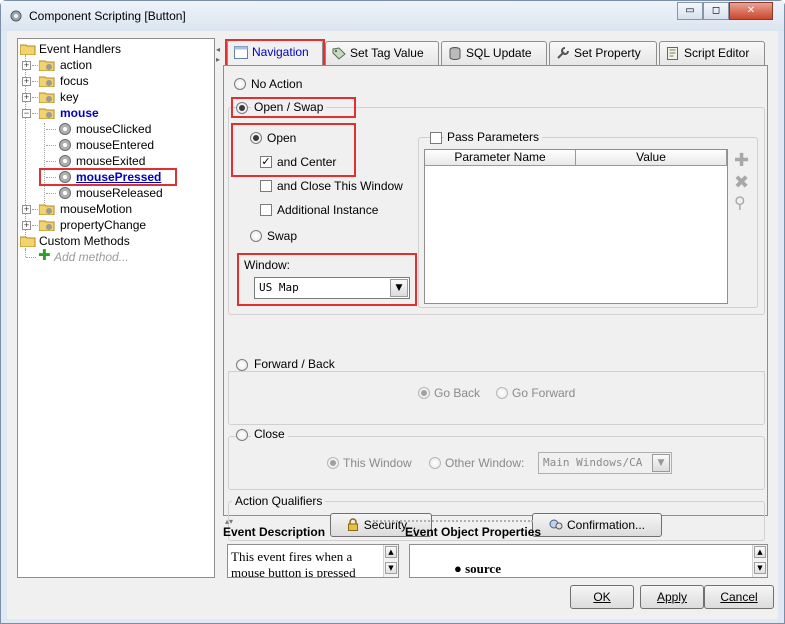 Image resolution: width=785 pixels, height=624 pixels. What do you see at coordinates (115, 145) in the screenshot?
I see `tree-label: mouseEntered` at bounding box center [115, 145].